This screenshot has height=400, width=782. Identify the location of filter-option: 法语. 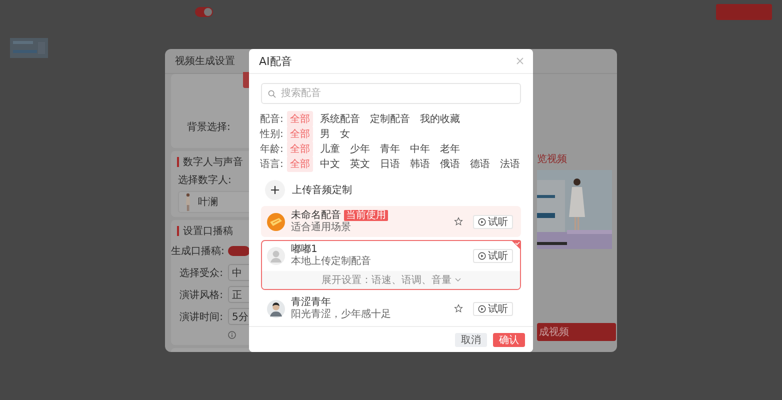
(510, 164).